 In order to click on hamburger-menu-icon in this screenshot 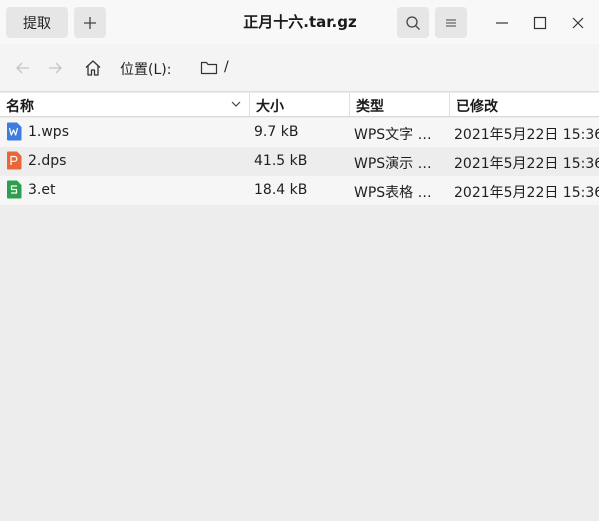, I will do `click(451, 22)`.